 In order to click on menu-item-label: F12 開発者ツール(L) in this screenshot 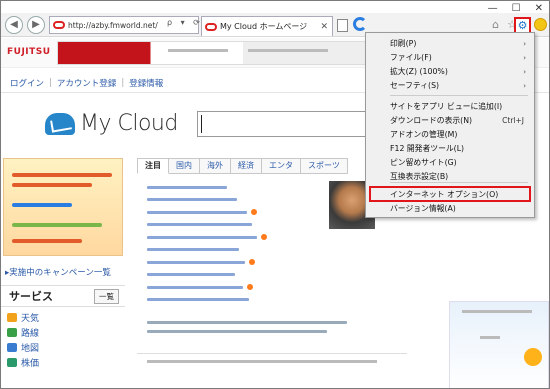, I will do `click(427, 148)`.